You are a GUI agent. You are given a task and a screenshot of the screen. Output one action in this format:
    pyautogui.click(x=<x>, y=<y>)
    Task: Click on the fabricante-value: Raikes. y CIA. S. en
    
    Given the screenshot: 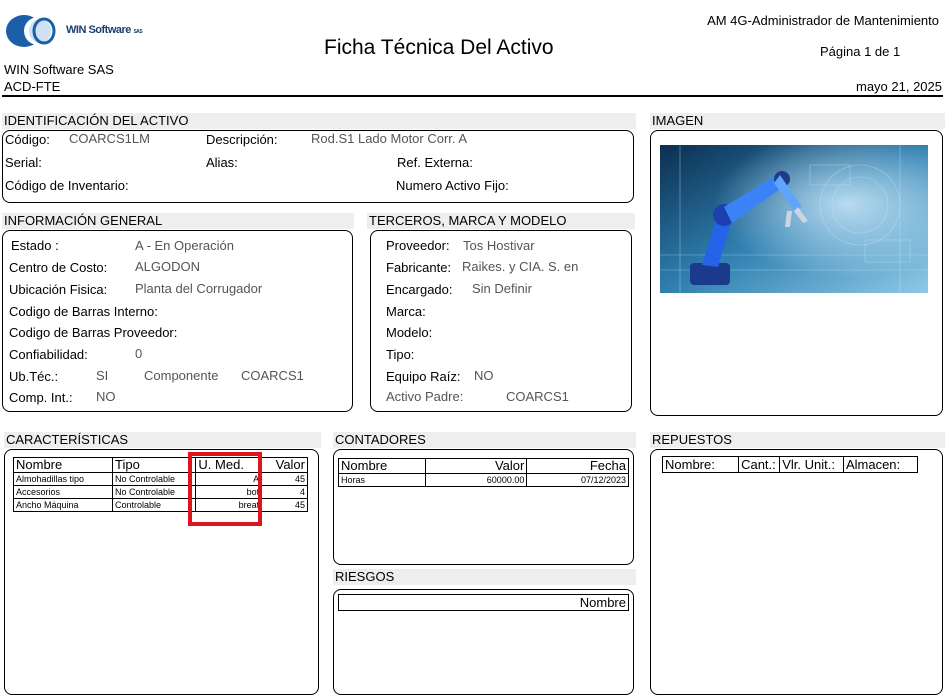 What is the action you would take?
    pyautogui.click(x=520, y=266)
    